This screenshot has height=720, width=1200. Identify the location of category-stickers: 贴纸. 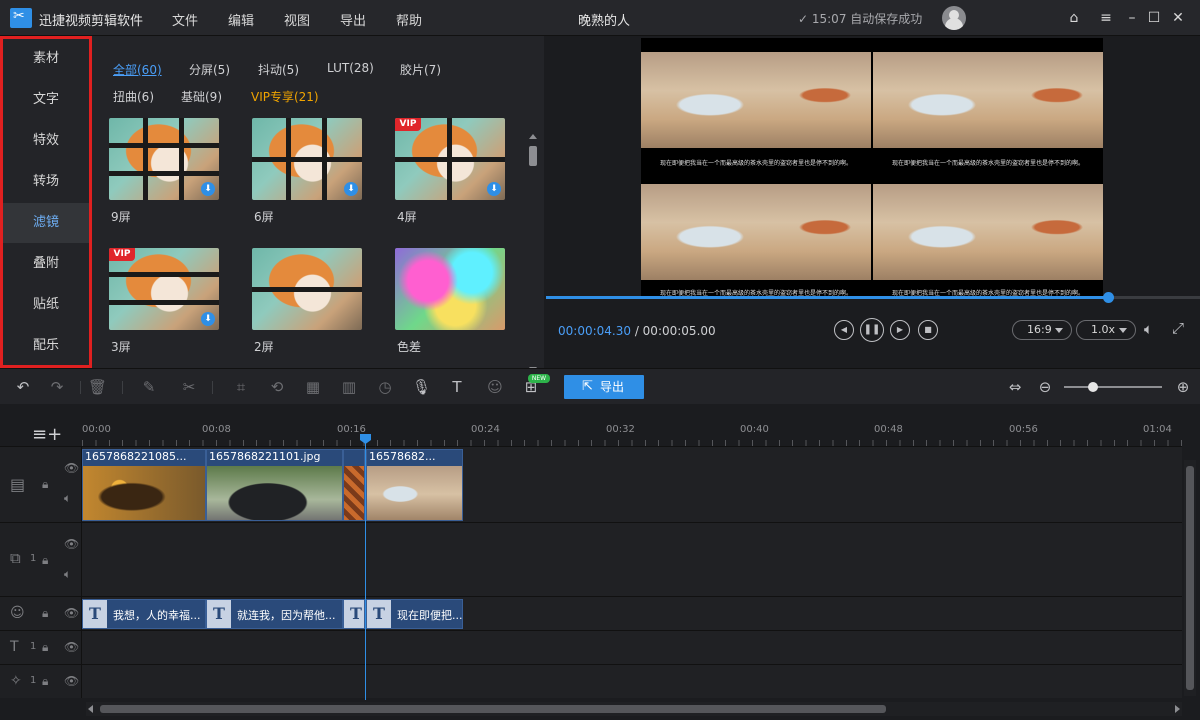
(46, 305).